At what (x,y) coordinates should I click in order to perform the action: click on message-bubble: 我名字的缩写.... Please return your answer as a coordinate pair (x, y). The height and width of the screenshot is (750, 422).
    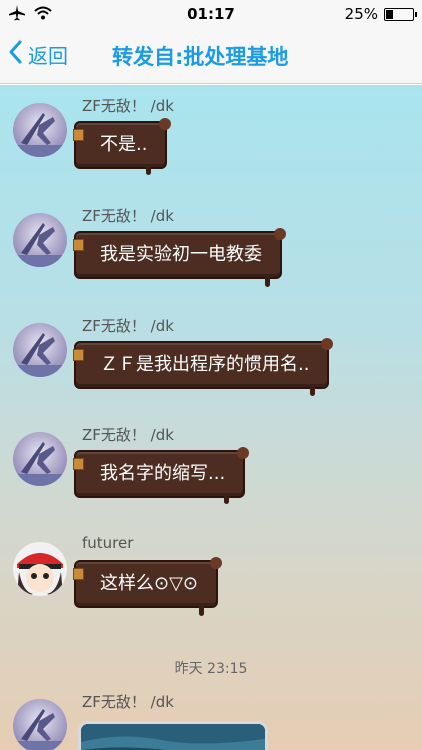
    Looking at the image, I should click on (161, 475).